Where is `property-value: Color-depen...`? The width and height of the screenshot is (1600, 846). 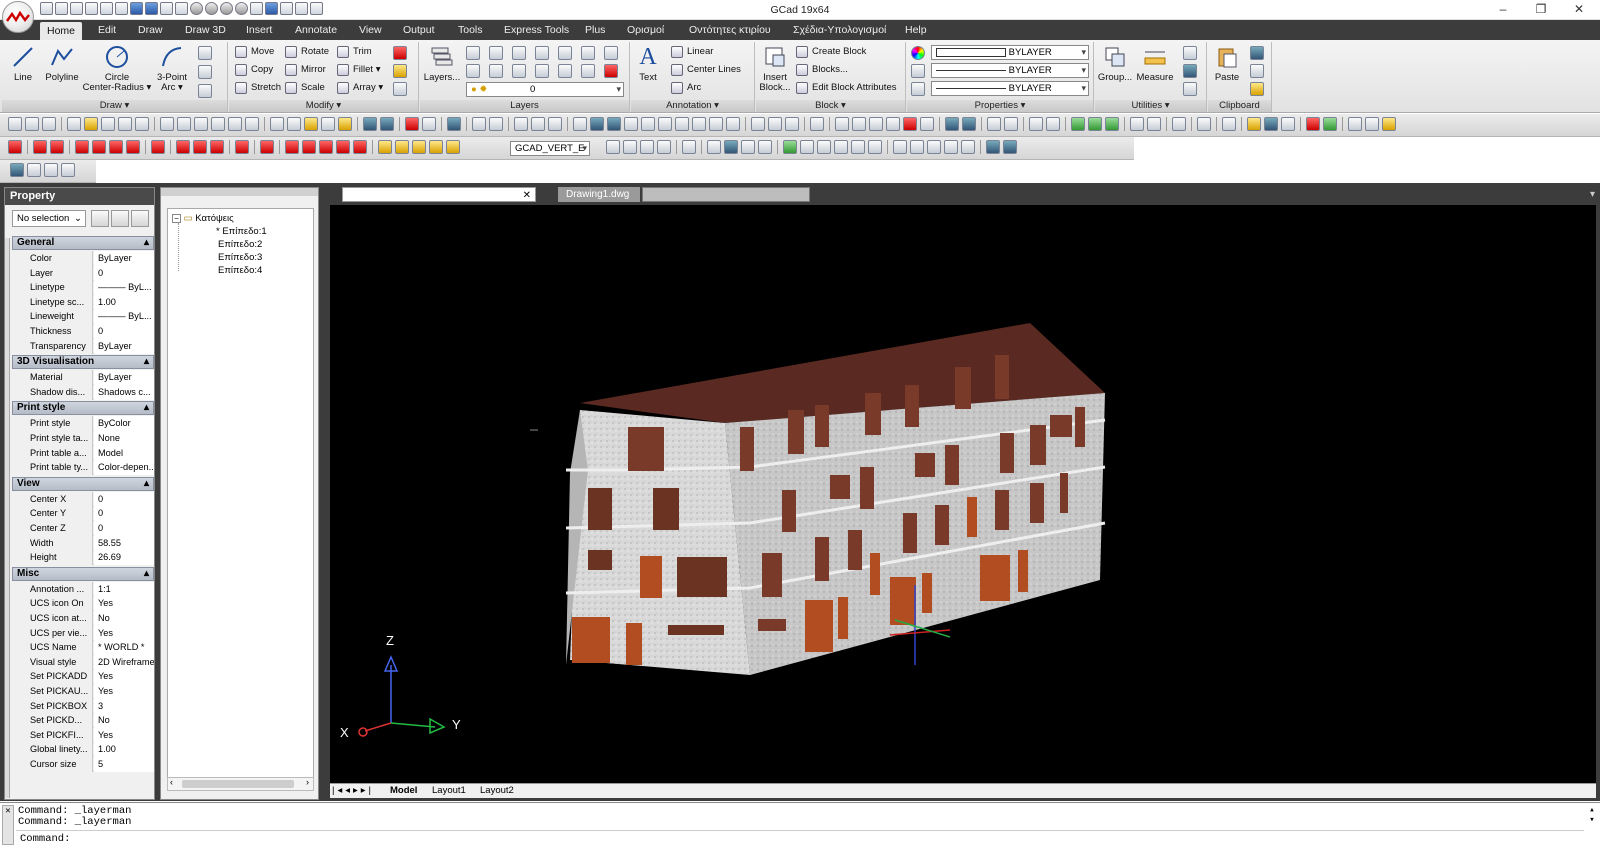
property-value: Color-depen... is located at coordinates (124, 468).